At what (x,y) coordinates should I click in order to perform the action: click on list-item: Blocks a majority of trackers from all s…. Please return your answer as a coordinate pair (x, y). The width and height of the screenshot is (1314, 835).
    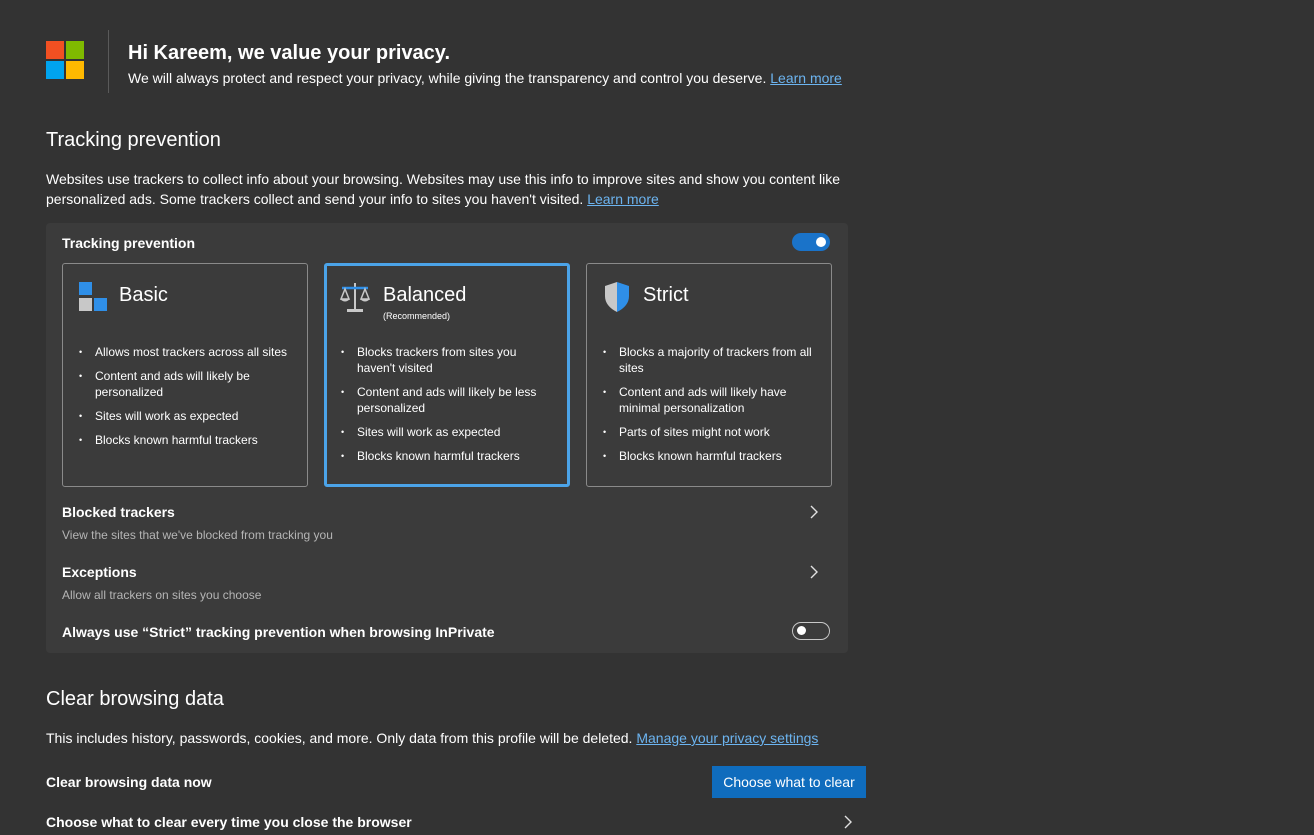
    Looking at the image, I should click on (709, 360).